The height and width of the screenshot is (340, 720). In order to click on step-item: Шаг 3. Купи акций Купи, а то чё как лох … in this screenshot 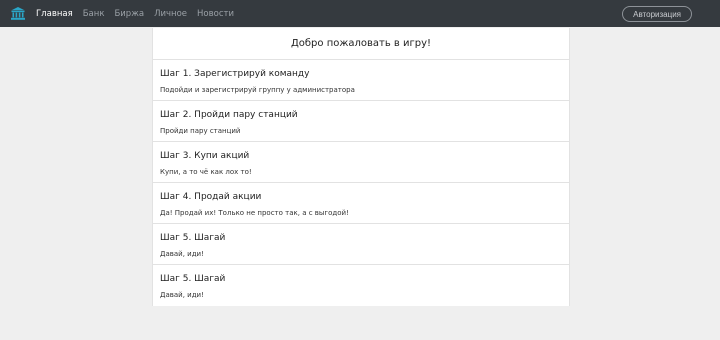, I will do `click(361, 162)`.